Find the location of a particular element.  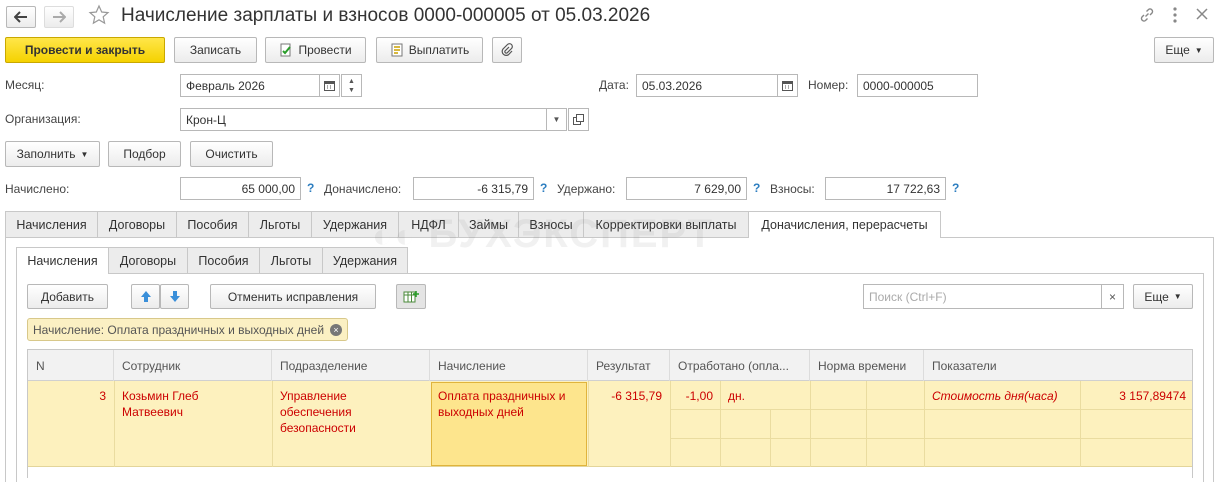

cell-indicator-name: Стоимость дня(часа) is located at coordinates (995, 396).